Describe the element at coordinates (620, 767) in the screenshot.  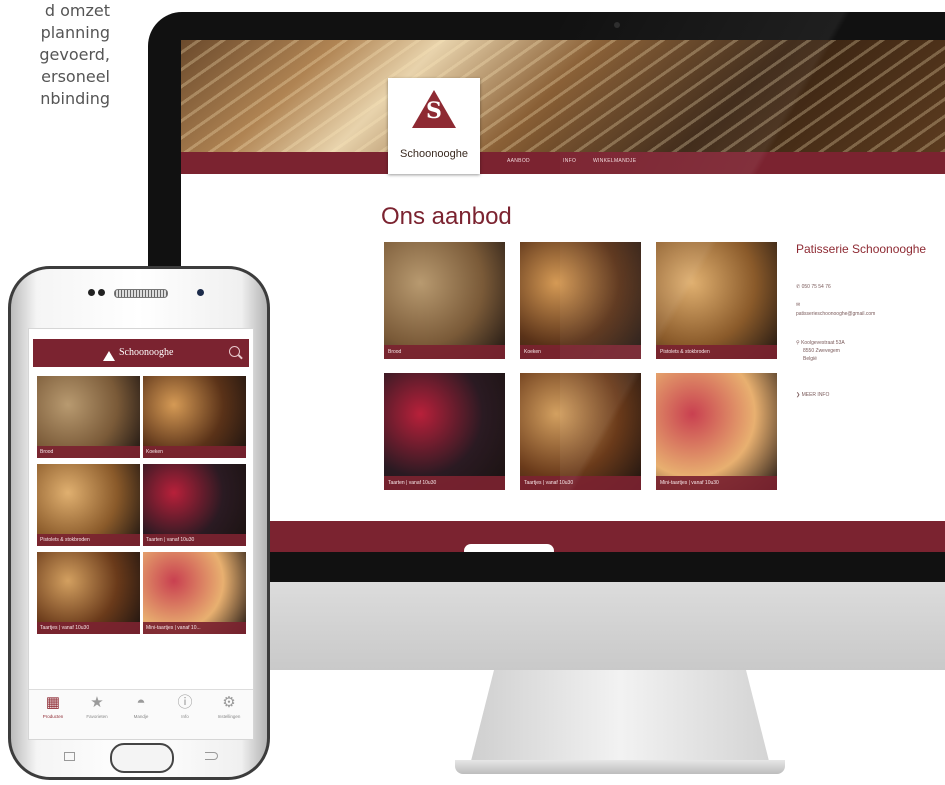
I see `imac-stand-base` at that location.